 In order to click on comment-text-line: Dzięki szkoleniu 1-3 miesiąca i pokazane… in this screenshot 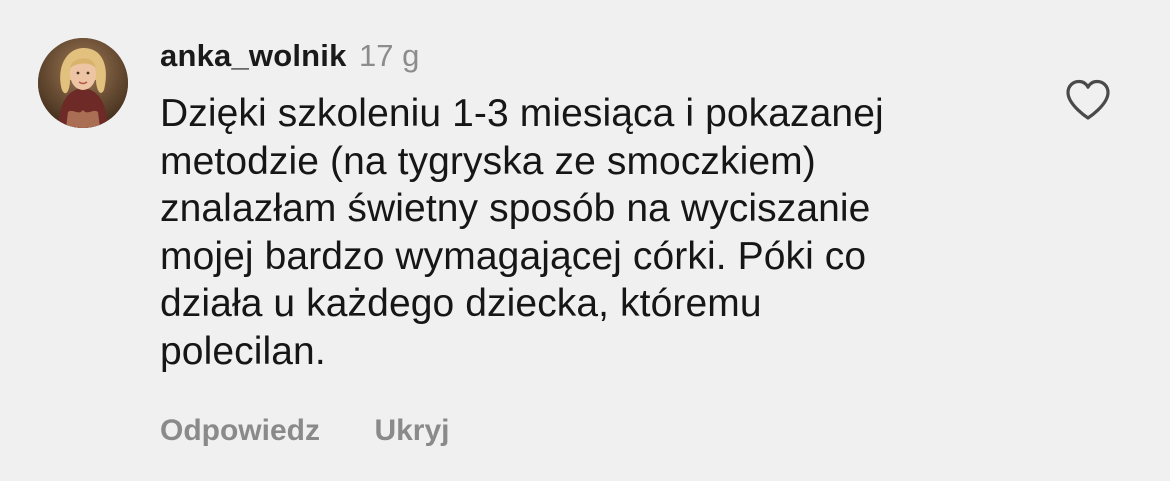, I will do `click(522, 113)`.